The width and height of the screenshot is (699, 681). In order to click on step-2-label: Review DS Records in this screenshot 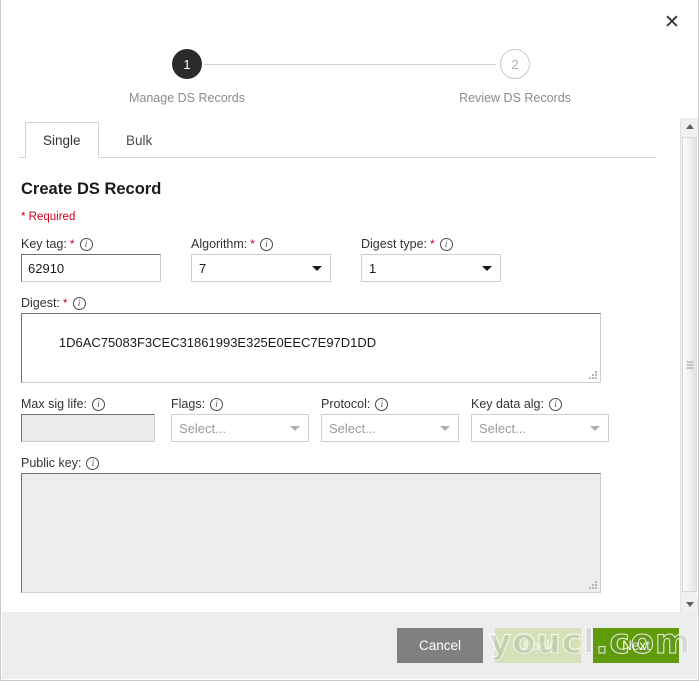, I will do `click(515, 98)`.